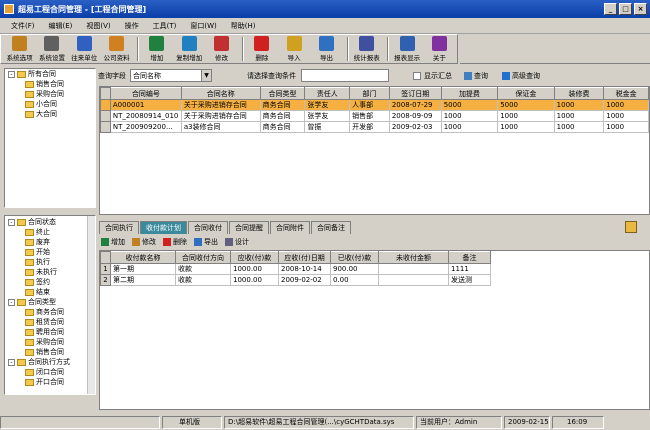 This screenshot has height=430, width=650. I want to click on toolbar-button-4: 增加, so click(156, 49).